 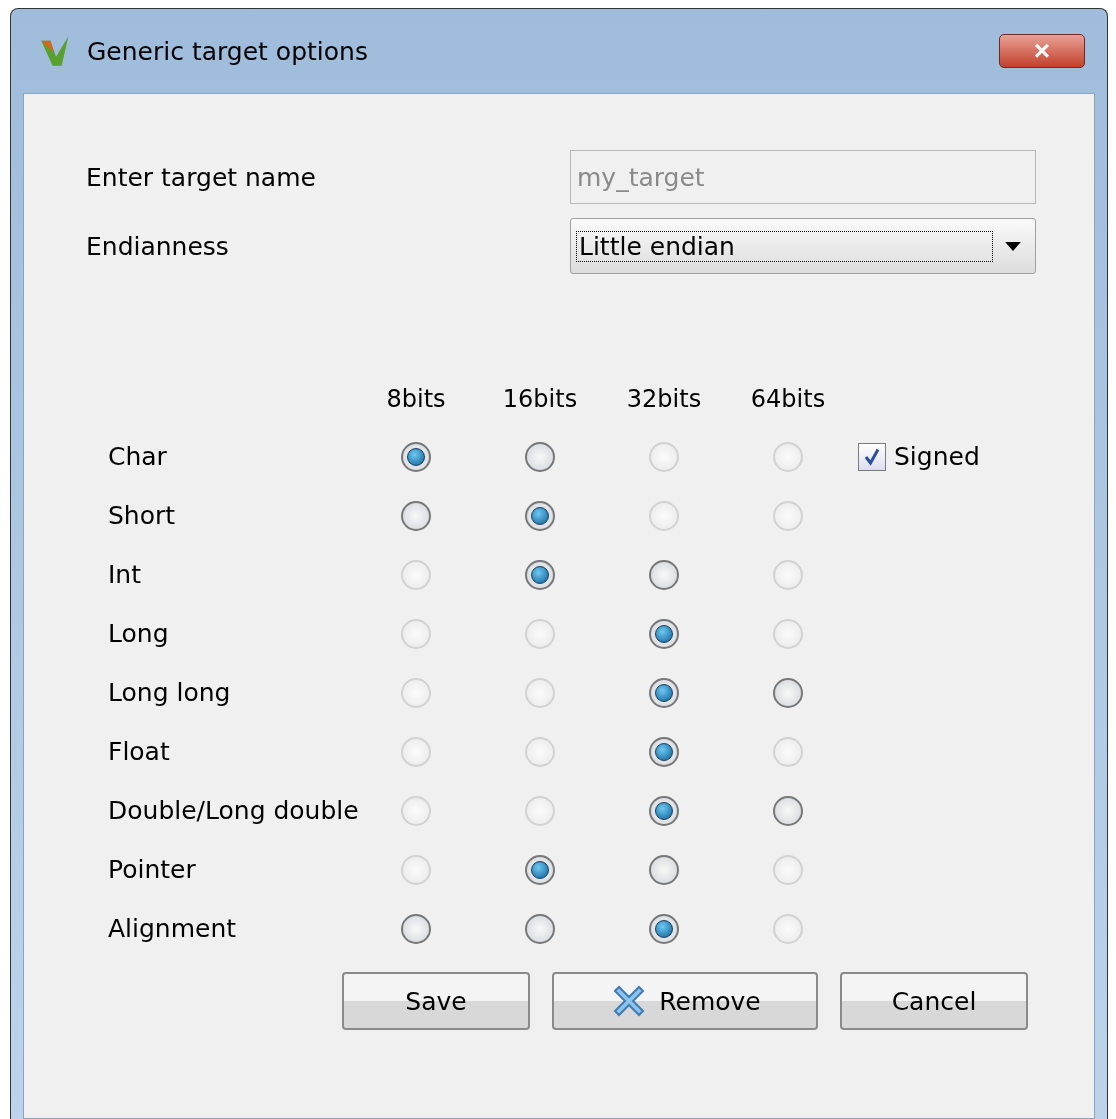 What do you see at coordinates (803, 246) in the screenshot?
I see `endianness-dropdown: Little endian` at bounding box center [803, 246].